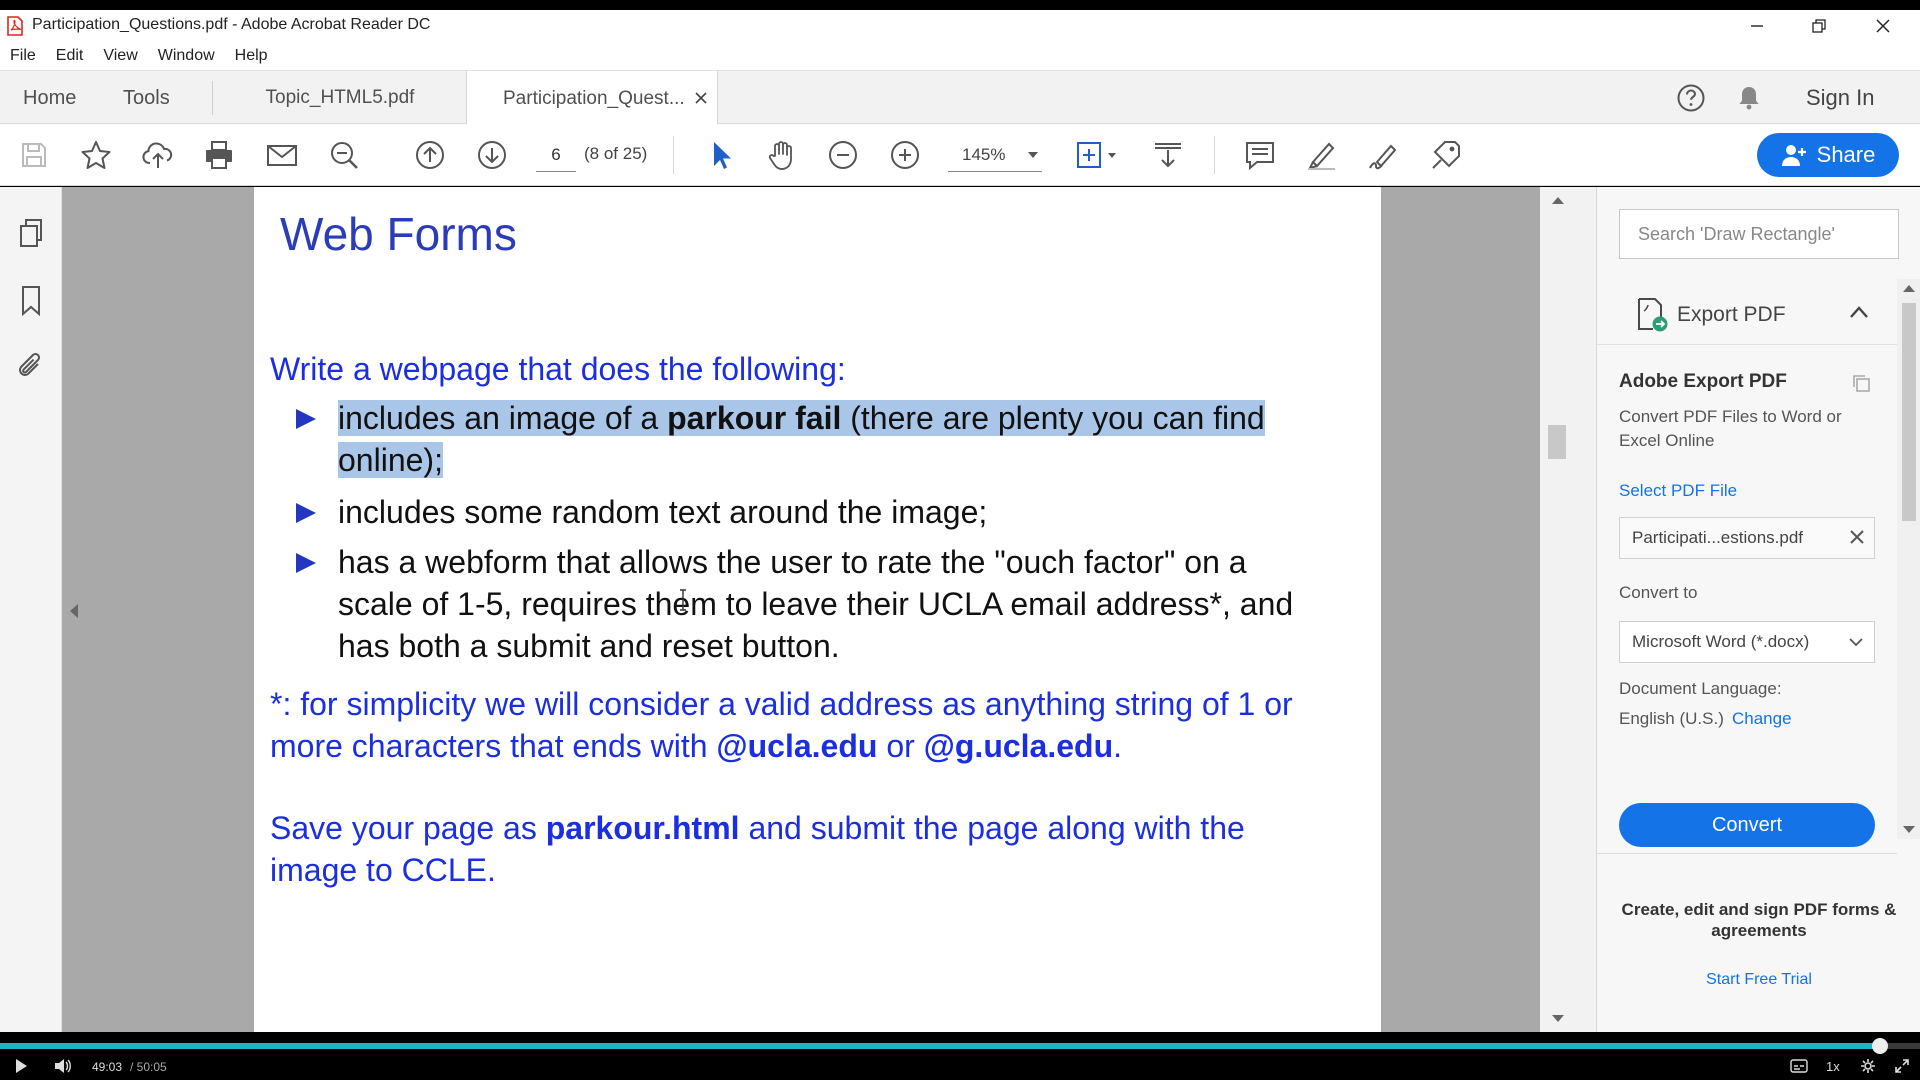 Image resolution: width=1920 pixels, height=1080 pixels. What do you see at coordinates (701, 98) in the screenshot?
I see `close-tab-icon` at bounding box center [701, 98].